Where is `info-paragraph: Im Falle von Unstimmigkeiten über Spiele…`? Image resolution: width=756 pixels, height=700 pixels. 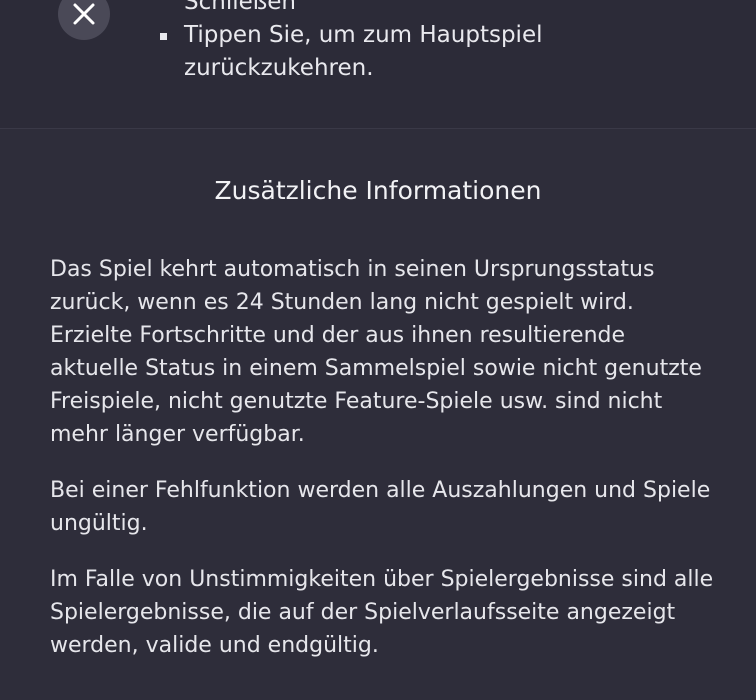
info-paragraph: Im Falle von Unstimmigkeiten über Spiele… is located at coordinates (382, 612).